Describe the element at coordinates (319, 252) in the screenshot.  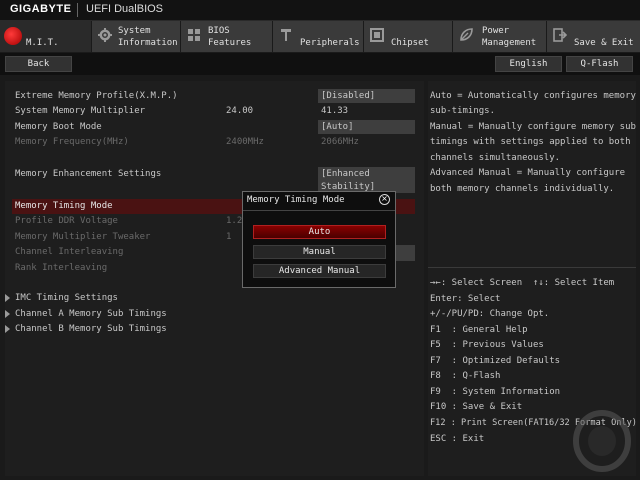
I see `option-manual: Manual` at that location.